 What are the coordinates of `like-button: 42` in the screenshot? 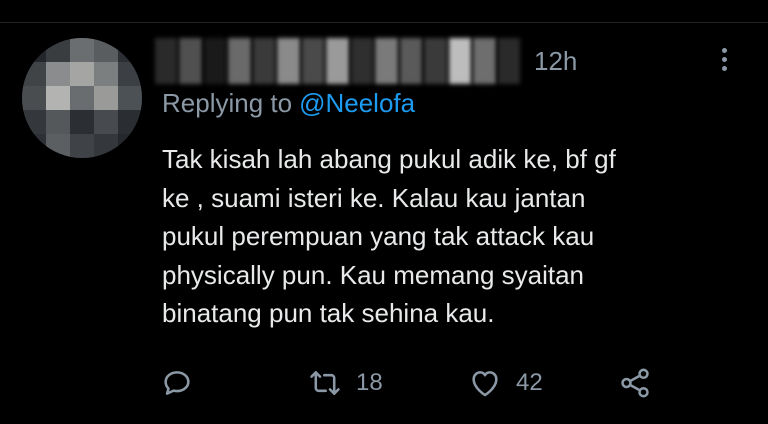 It's located at (505, 383).